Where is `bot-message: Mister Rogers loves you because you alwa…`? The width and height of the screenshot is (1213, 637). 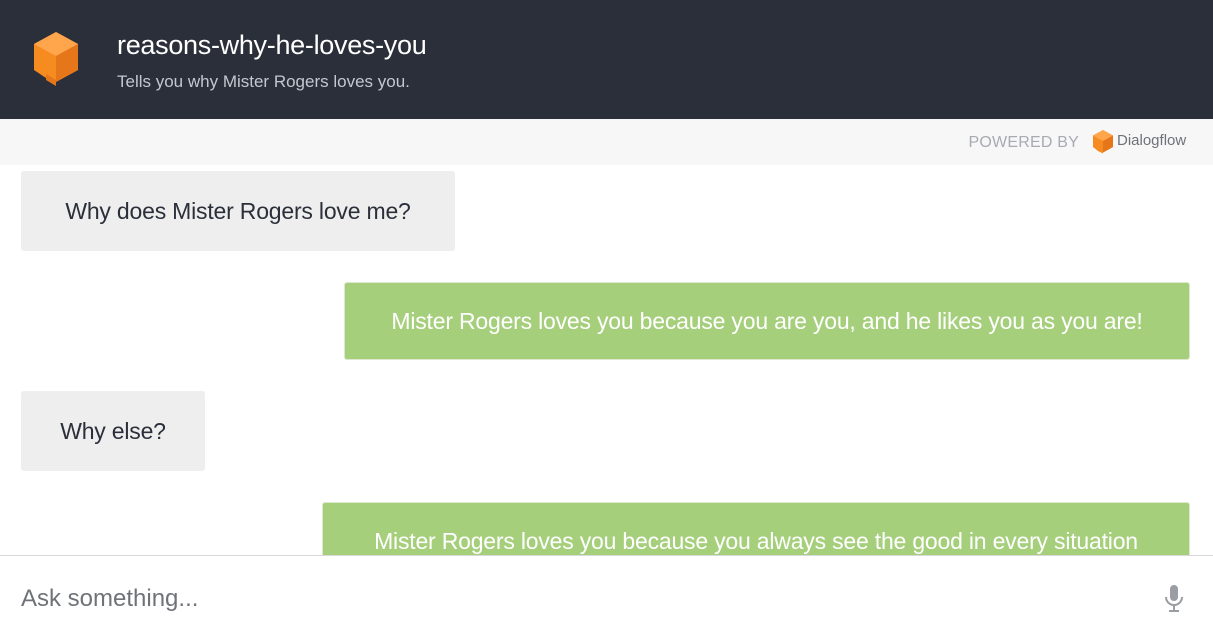 bot-message: Mister Rogers loves you because you alwa… is located at coordinates (756, 528).